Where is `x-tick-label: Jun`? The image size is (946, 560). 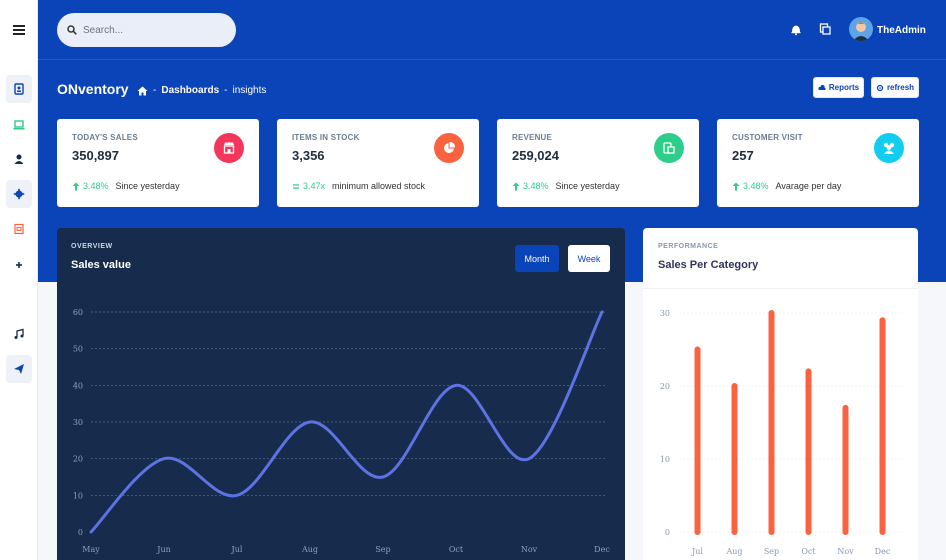 x-tick-label: Jun is located at coordinates (163, 549).